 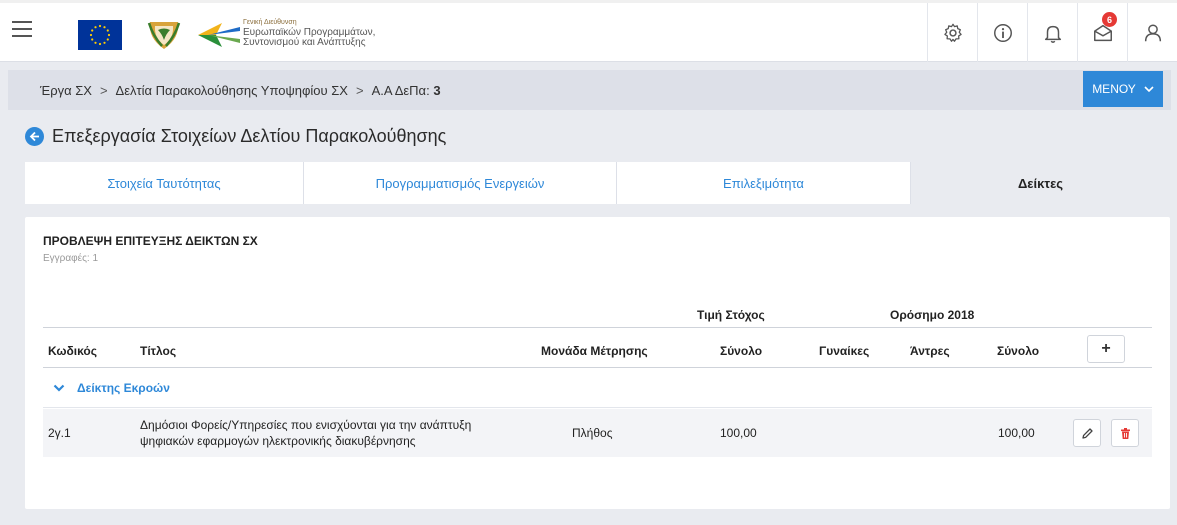 I want to click on eu-flag-logo, so click(x=100, y=35).